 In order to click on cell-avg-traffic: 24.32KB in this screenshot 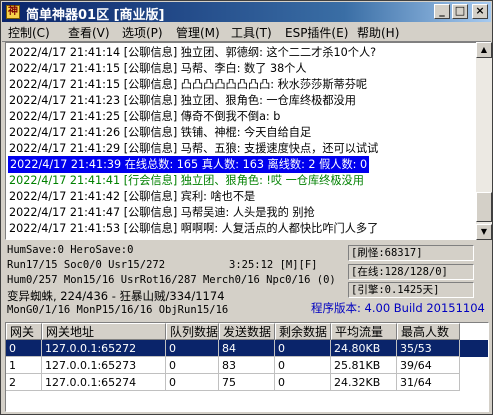, I will do `click(364, 382)`.